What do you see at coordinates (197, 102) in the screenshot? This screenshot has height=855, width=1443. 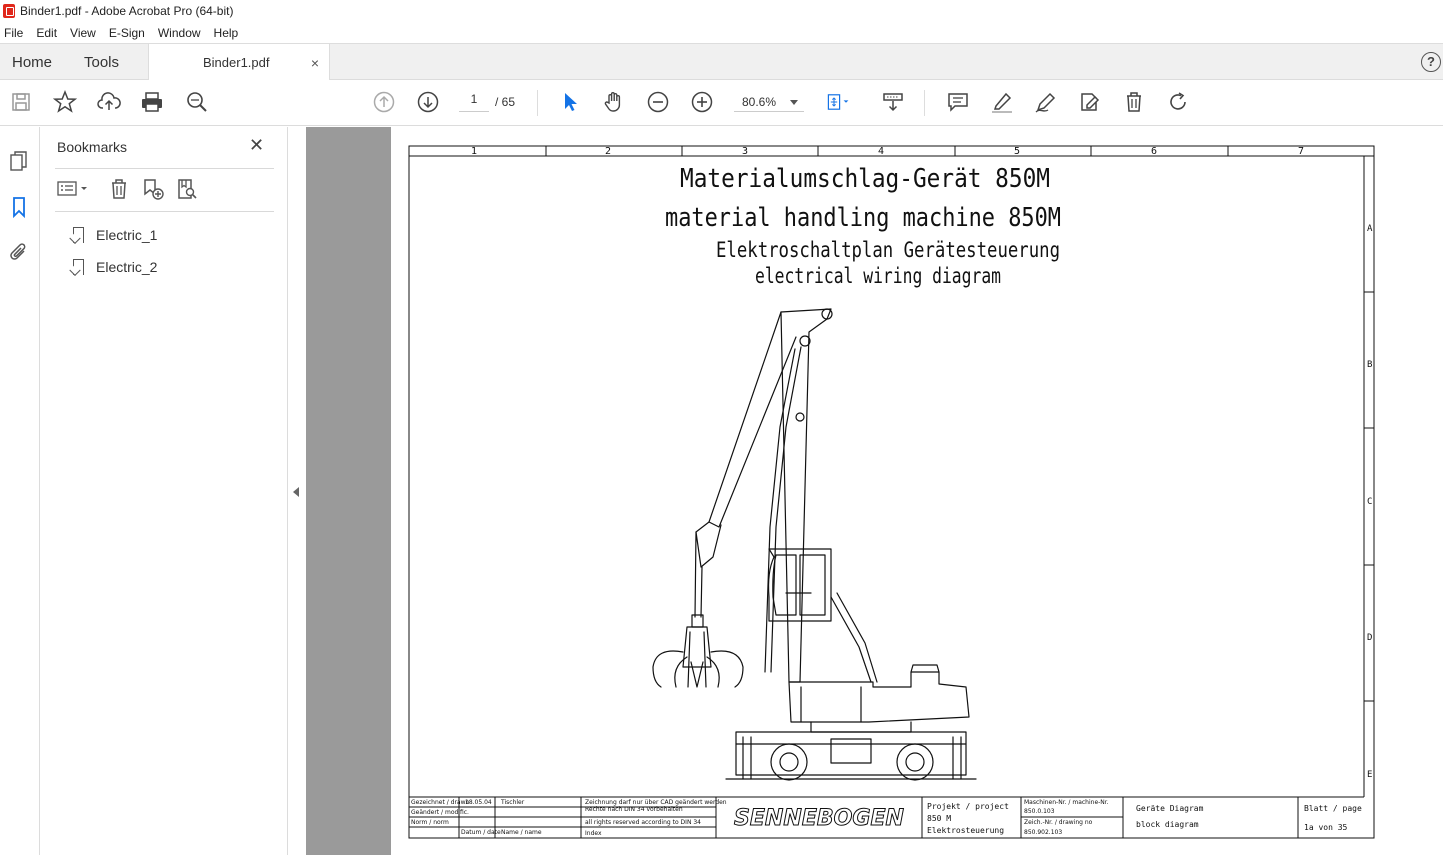 I see `search-icon` at bounding box center [197, 102].